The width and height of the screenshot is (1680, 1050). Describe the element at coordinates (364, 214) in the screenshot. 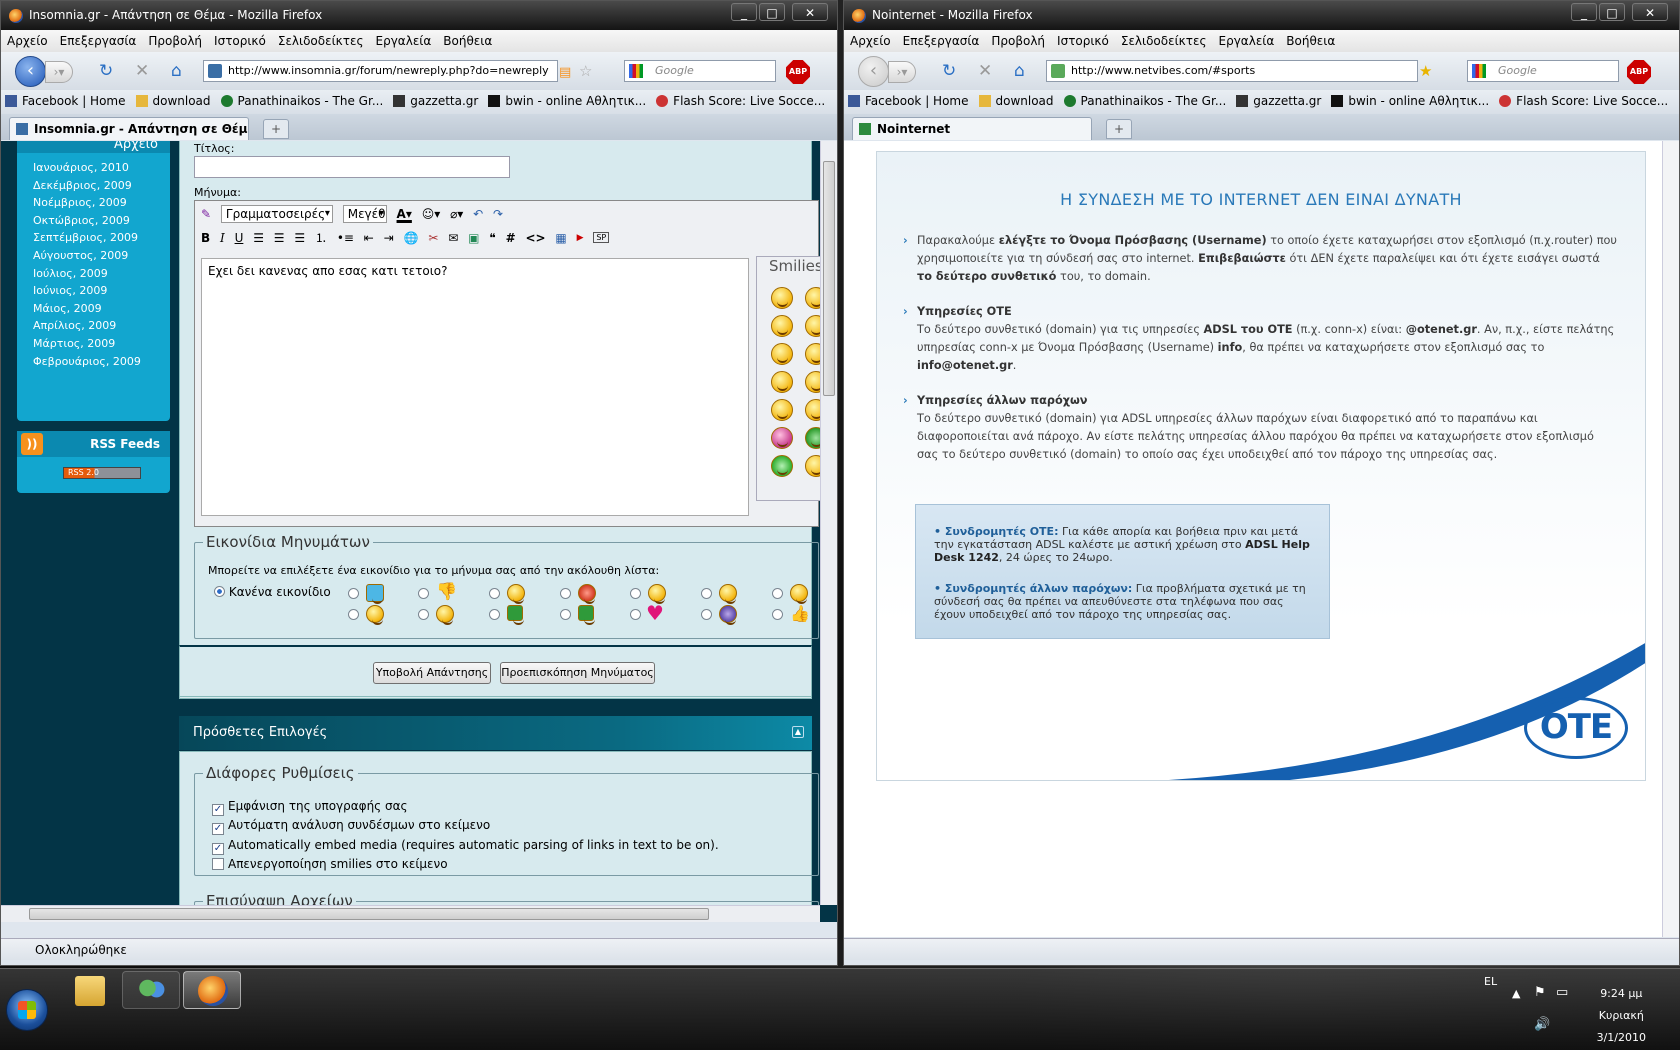

I see `size-select: Μεγέθ` at that location.